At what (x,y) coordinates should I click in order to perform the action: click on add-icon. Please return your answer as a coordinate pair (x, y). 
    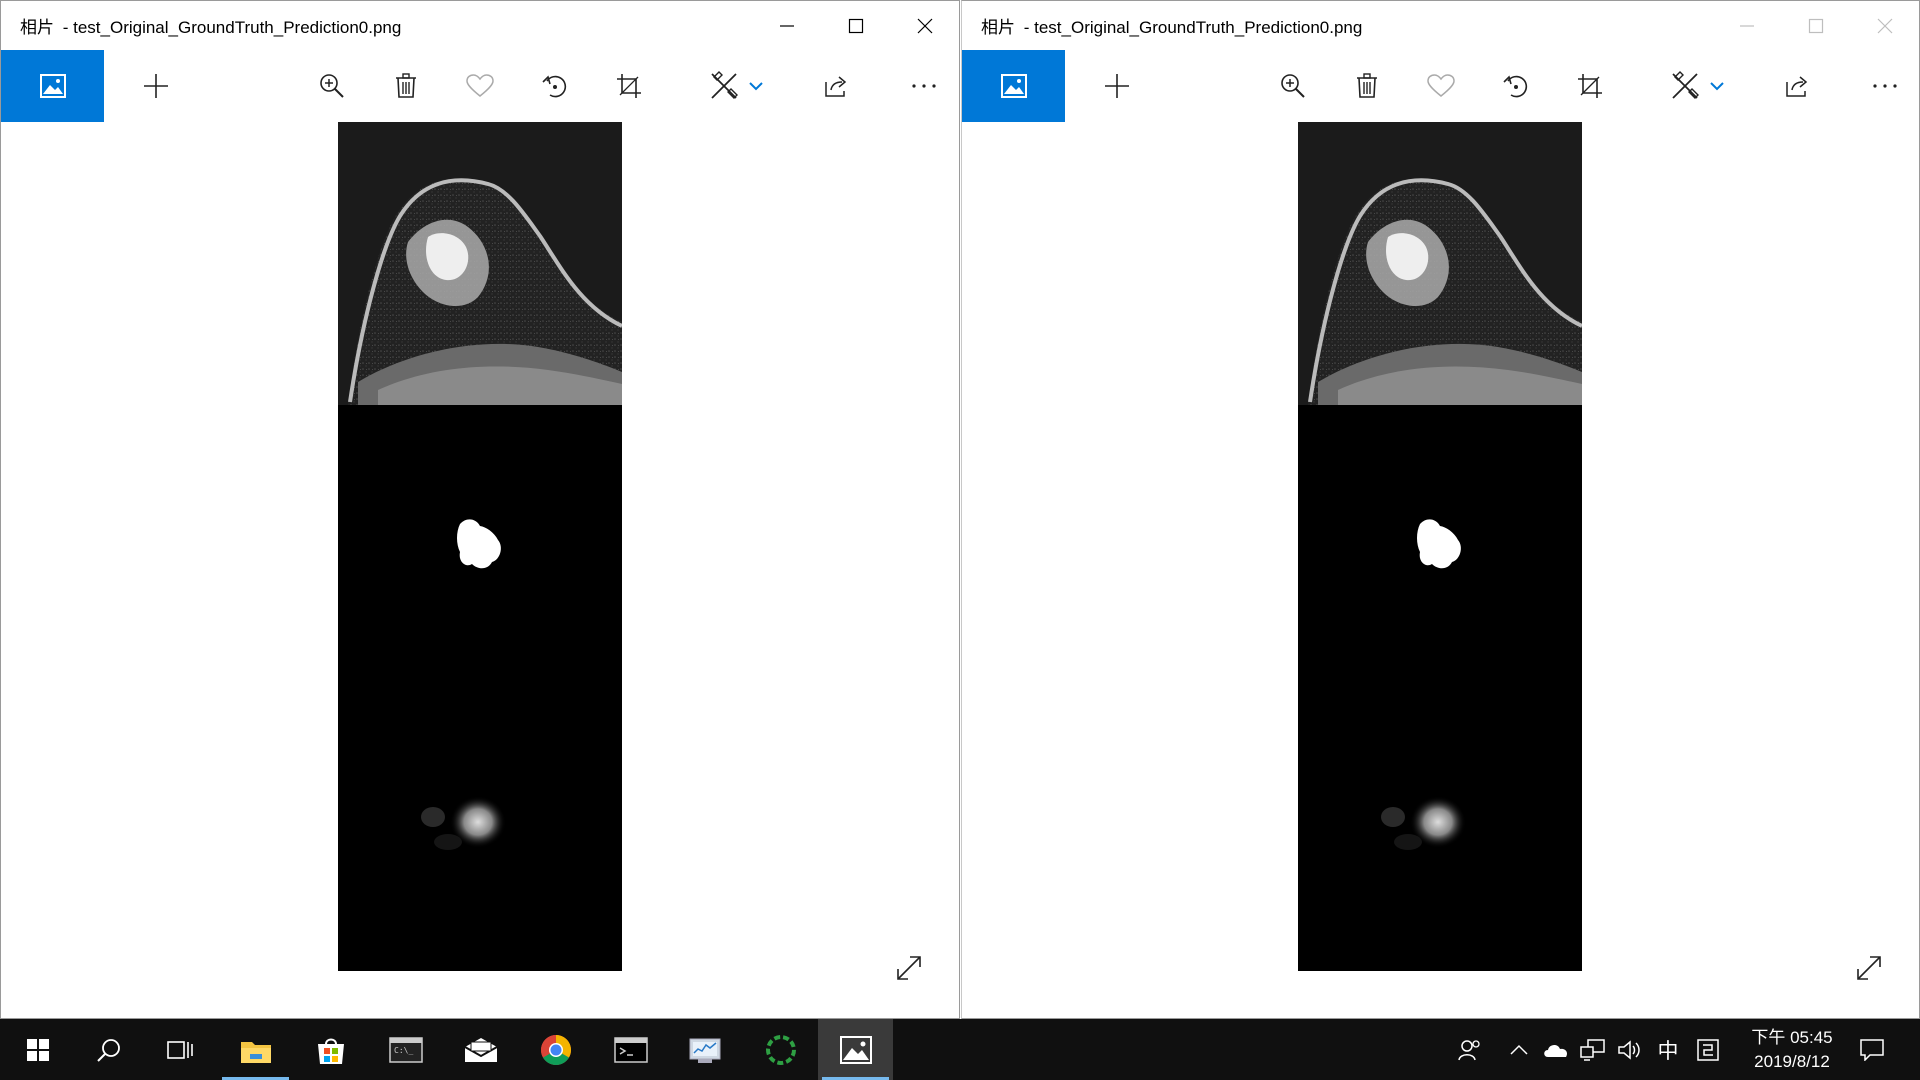
    Looking at the image, I should click on (1116, 86).